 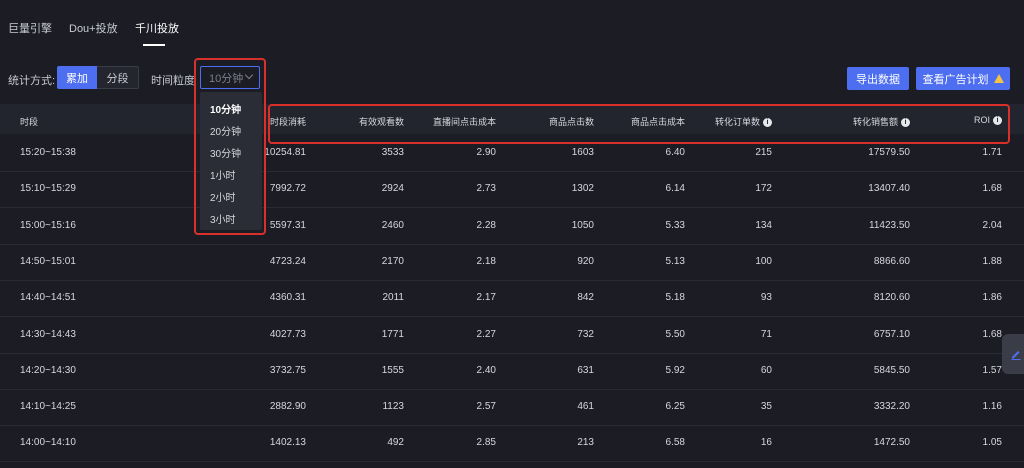 What do you see at coordinates (512, 25) in the screenshot?
I see `top-tabs: 巨量引擎 Dou+投放 千川投放` at bounding box center [512, 25].